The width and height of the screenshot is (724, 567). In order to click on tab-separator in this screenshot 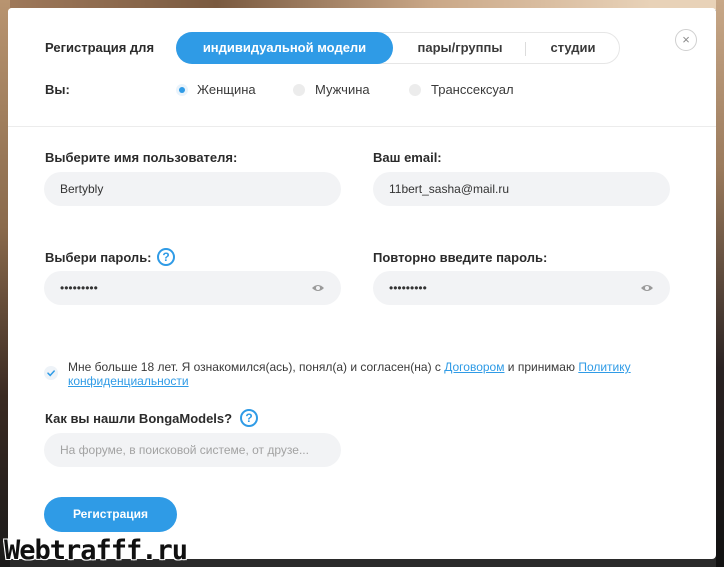, I will do `click(525, 49)`.